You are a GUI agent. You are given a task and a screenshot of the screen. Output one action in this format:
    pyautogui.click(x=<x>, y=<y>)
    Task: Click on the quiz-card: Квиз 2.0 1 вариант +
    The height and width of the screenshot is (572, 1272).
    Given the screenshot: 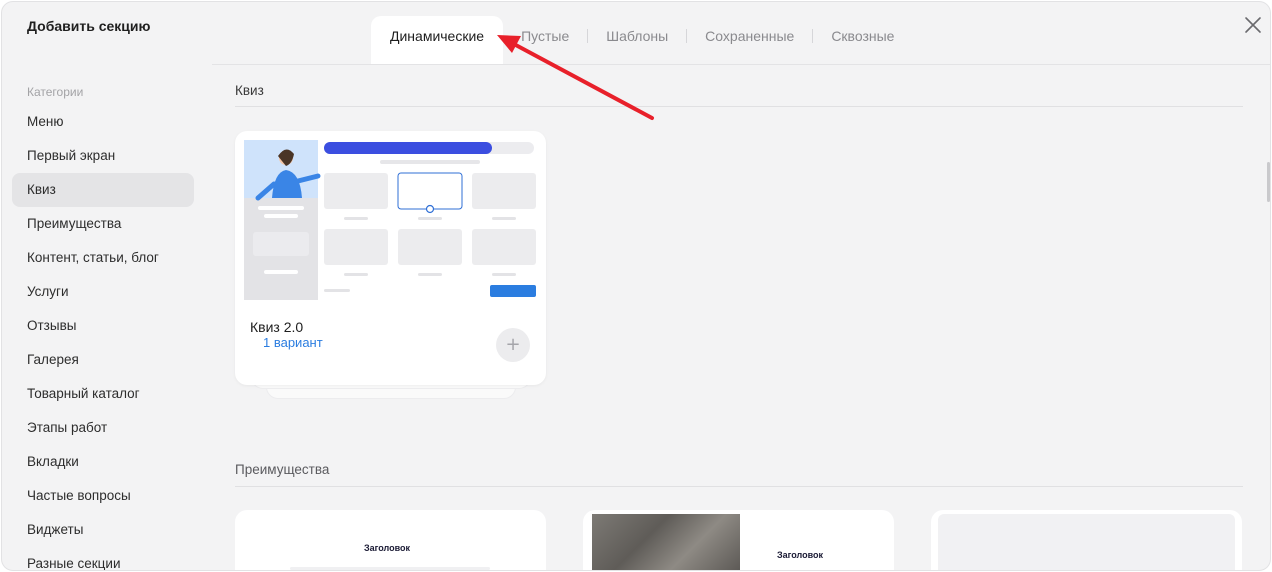 What is the action you would take?
    pyautogui.click(x=390, y=258)
    